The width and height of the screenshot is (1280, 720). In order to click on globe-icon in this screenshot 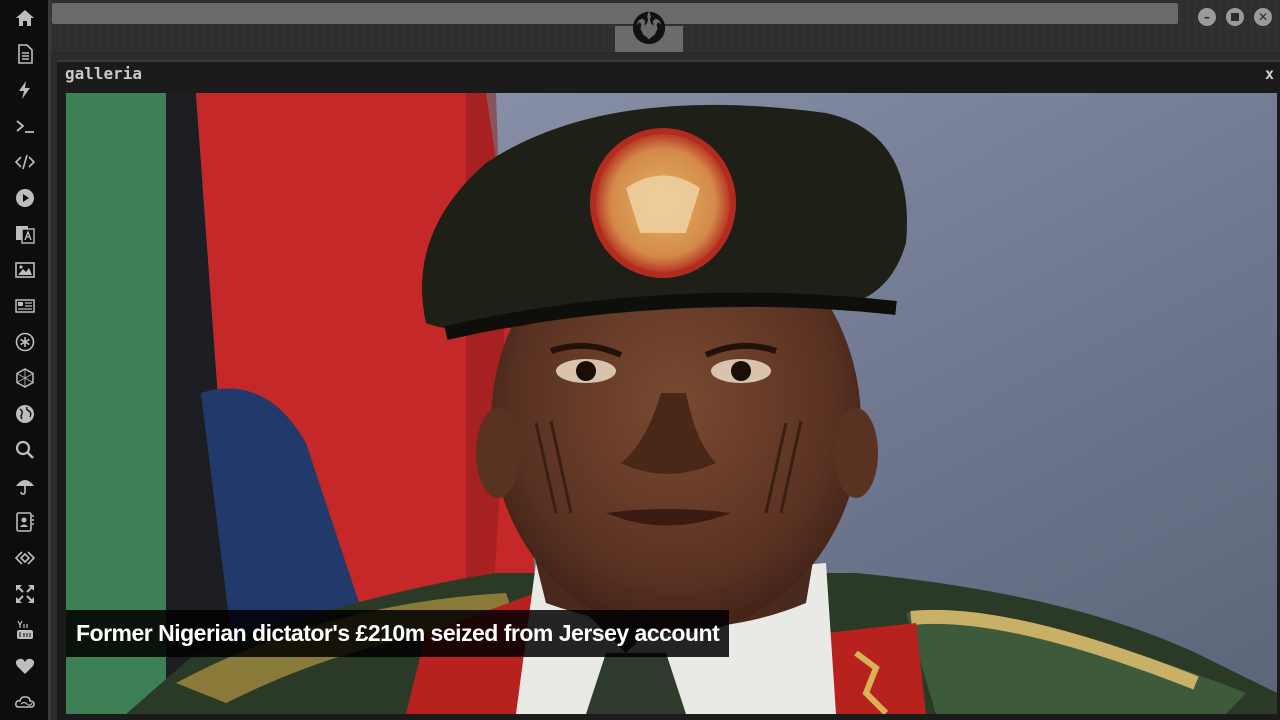, I will do `click(25, 414)`.